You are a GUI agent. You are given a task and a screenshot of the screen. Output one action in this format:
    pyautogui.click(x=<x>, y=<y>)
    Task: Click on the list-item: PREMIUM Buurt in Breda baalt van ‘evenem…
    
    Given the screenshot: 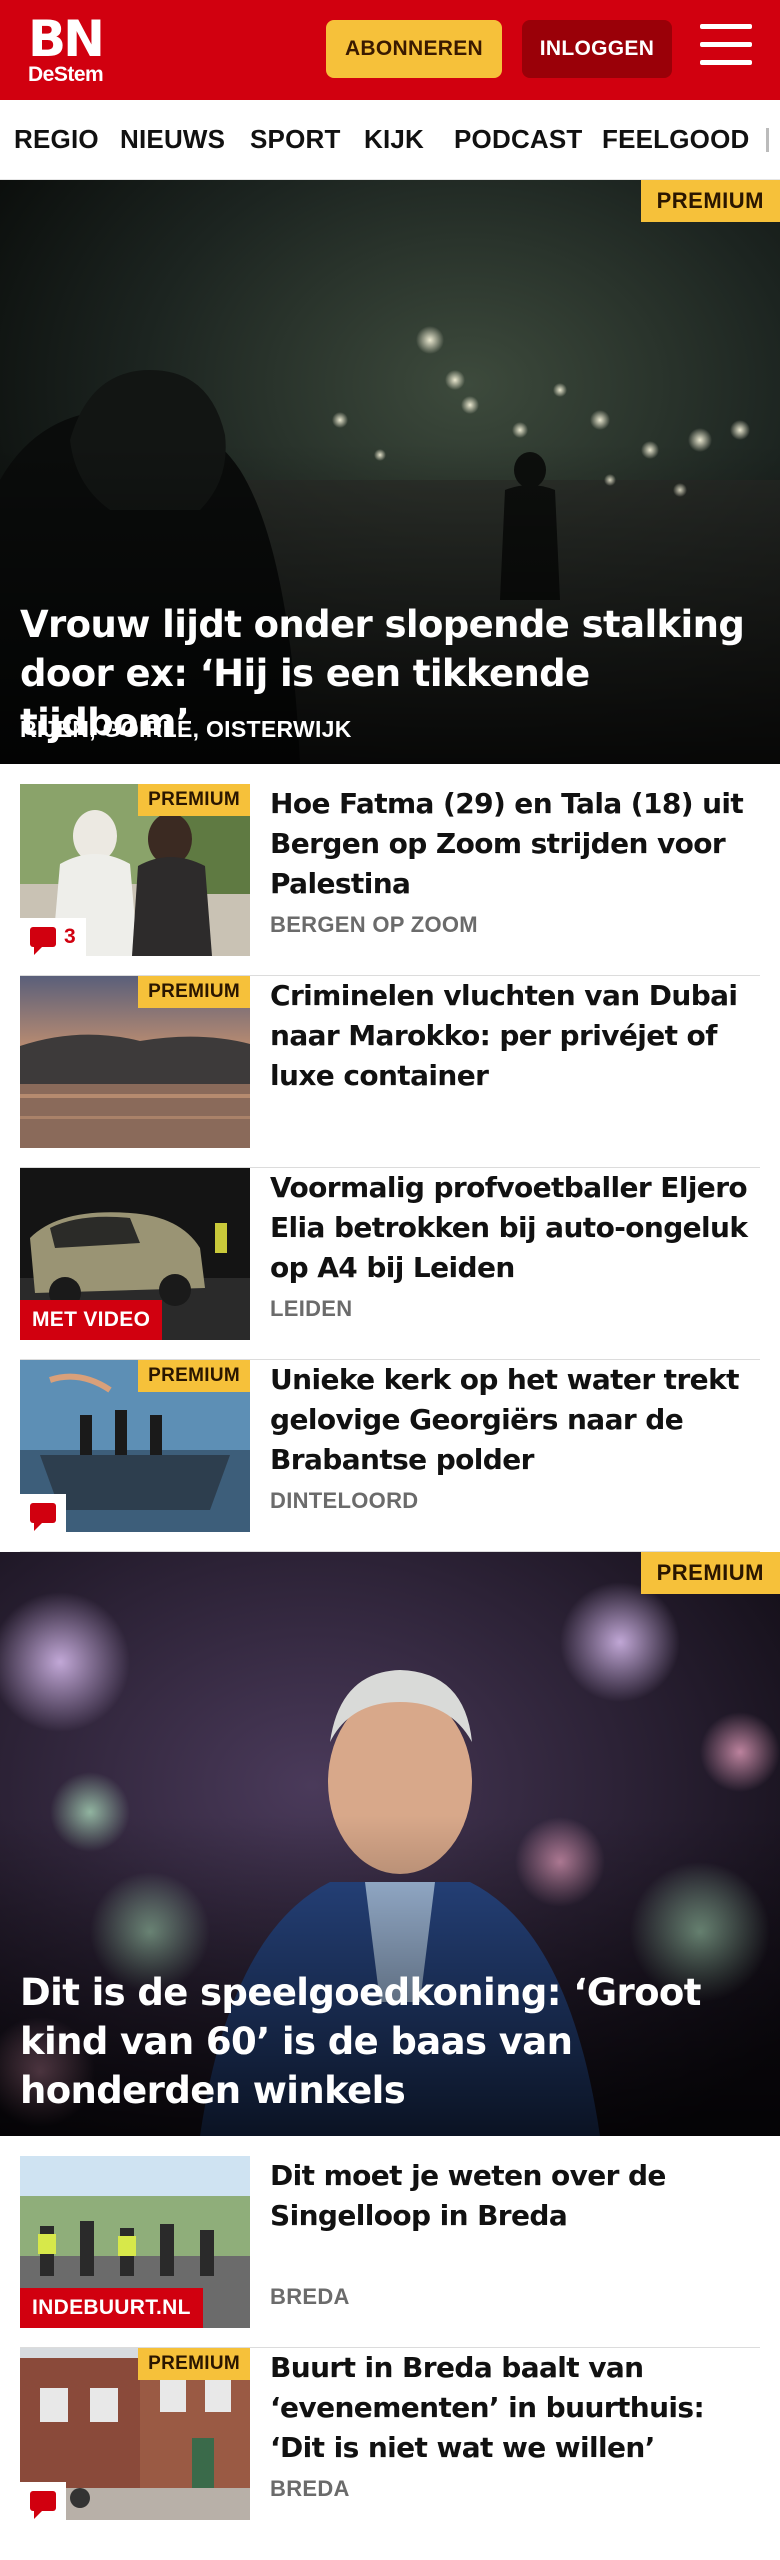 What is the action you would take?
    pyautogui.click(x=390, y=2438)
    